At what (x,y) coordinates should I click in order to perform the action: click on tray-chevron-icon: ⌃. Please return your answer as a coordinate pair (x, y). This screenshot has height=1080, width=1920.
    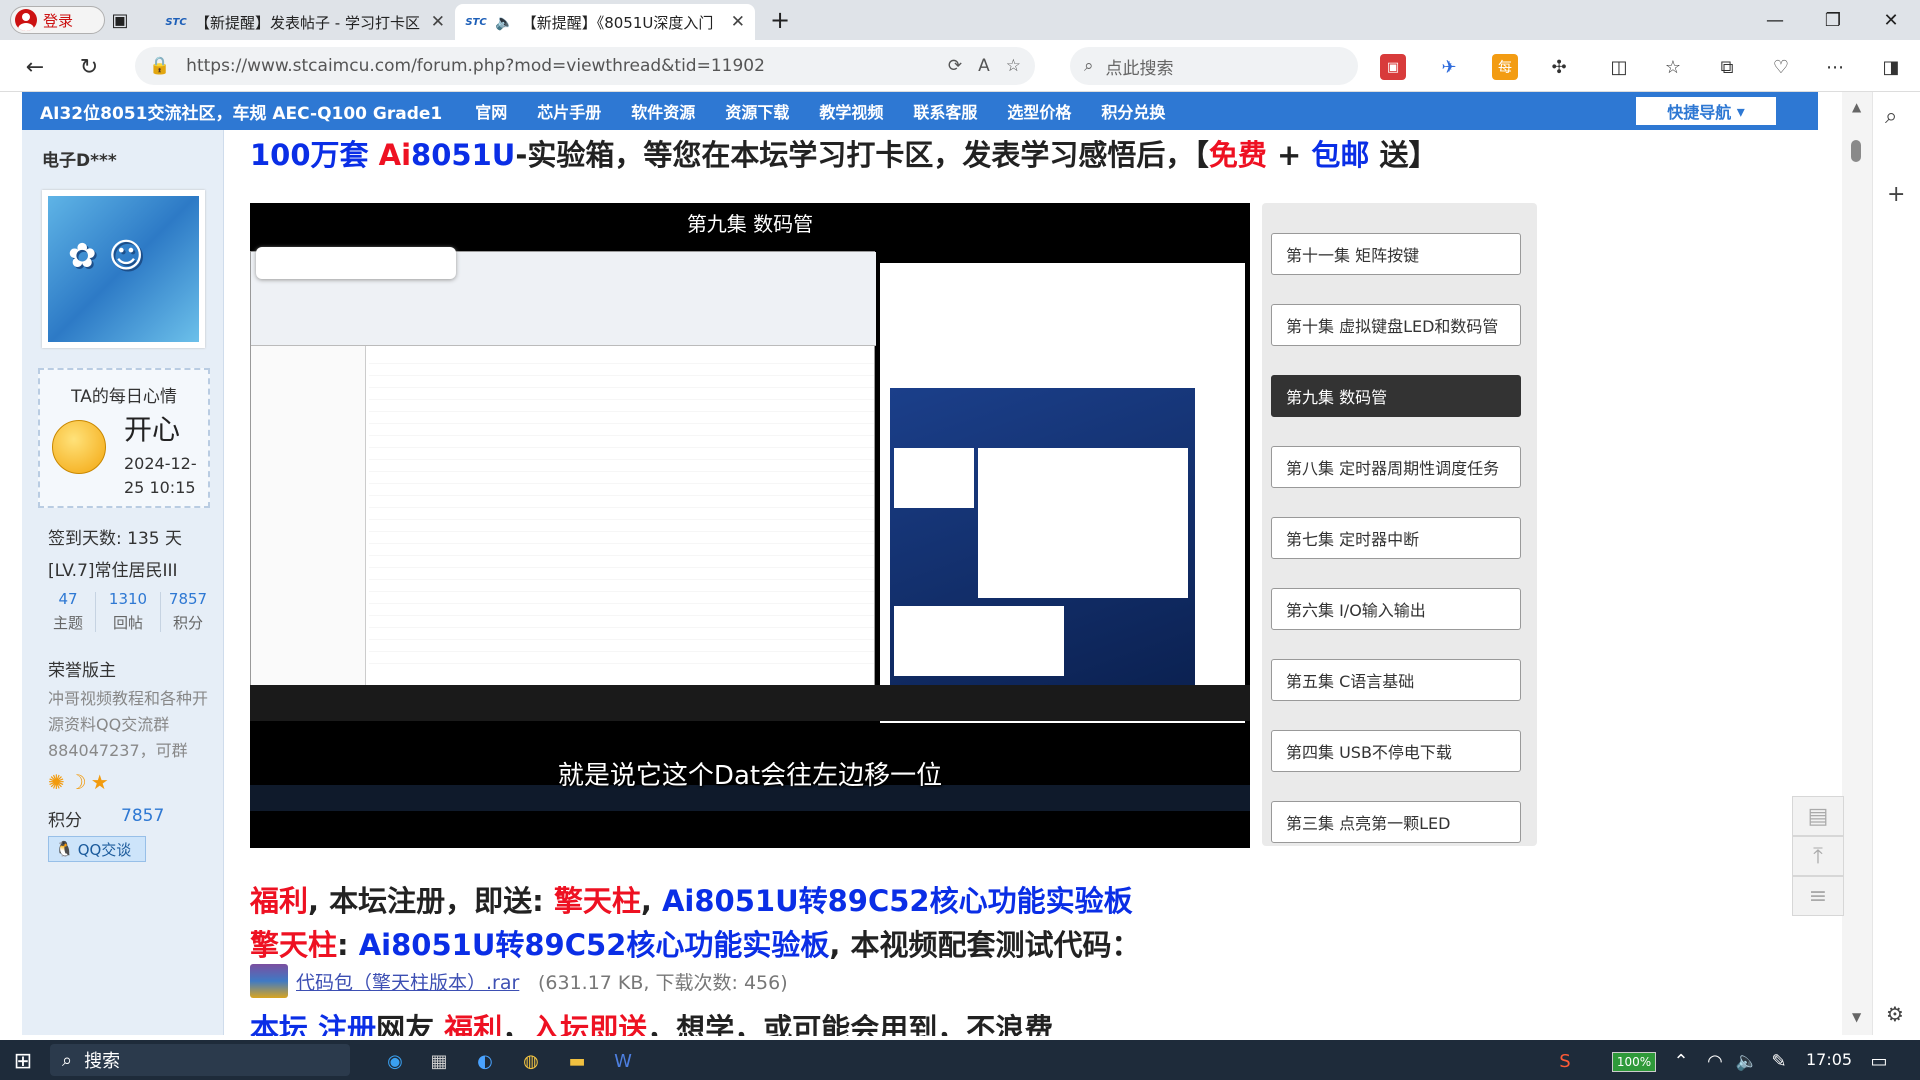
    Looking at the image, I should click on (1681, 1061).